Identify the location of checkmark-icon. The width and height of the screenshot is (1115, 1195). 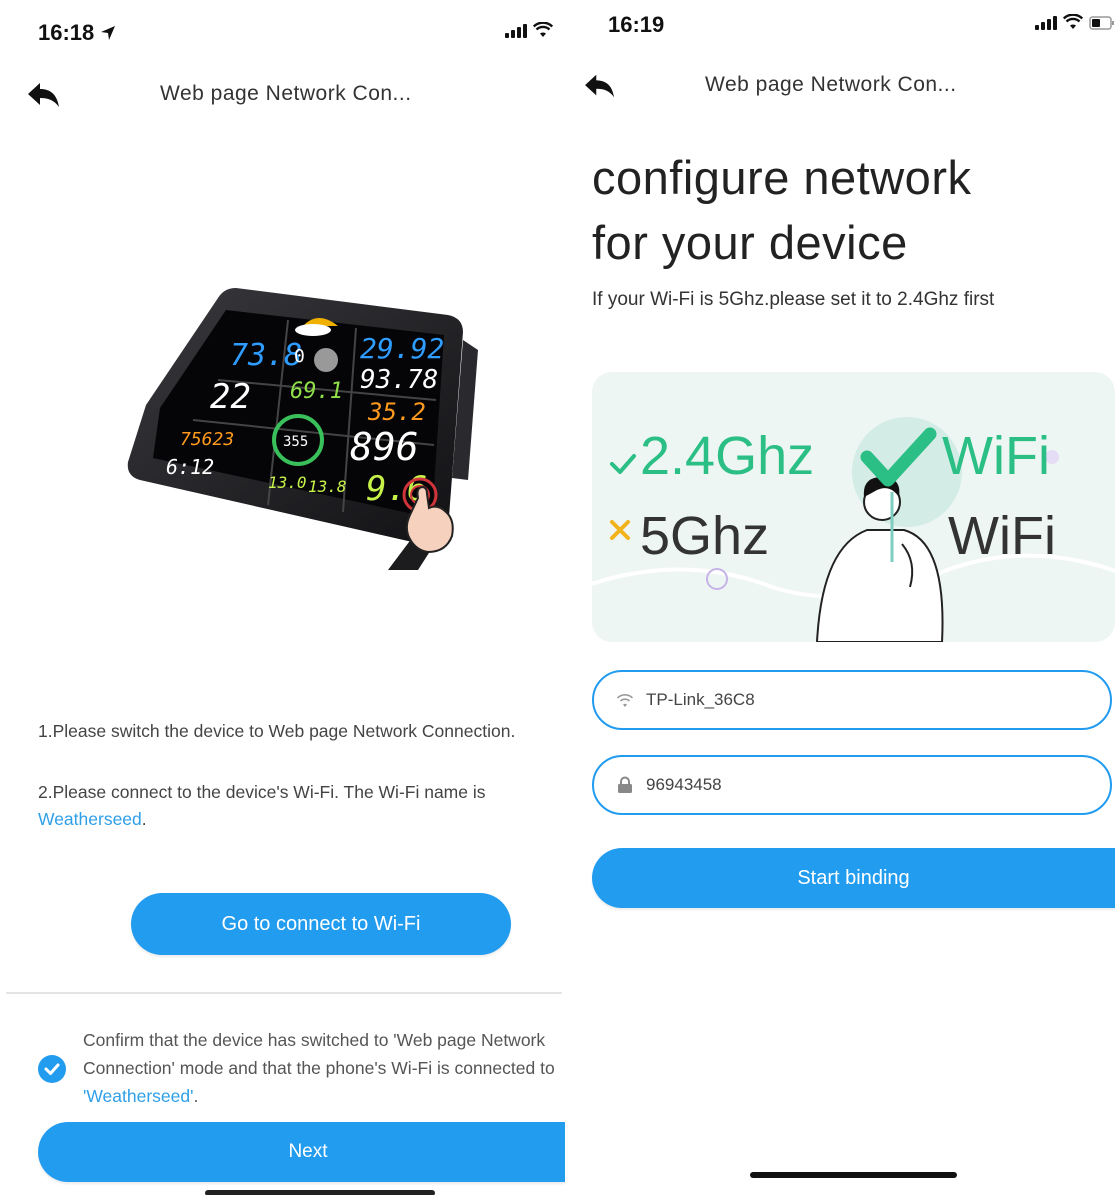
(52, 1069).